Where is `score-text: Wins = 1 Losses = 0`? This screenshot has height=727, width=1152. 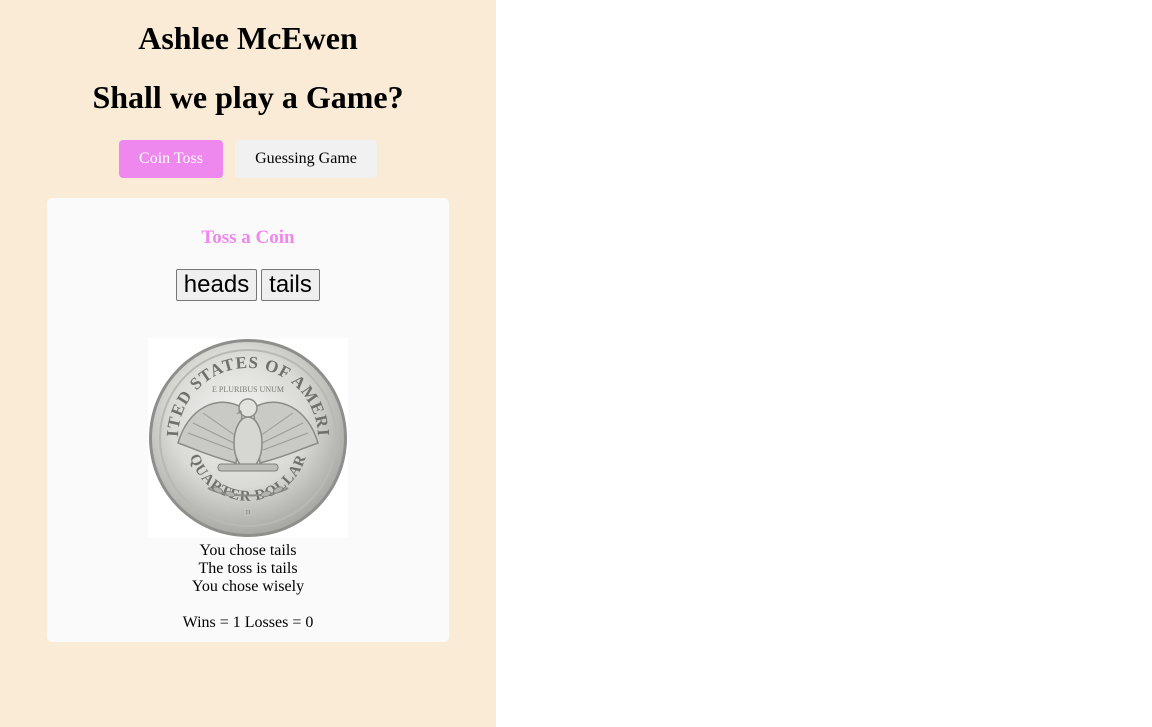 score-text: Wins = 1 Losses = 0 is located at coordinates (248, 622).